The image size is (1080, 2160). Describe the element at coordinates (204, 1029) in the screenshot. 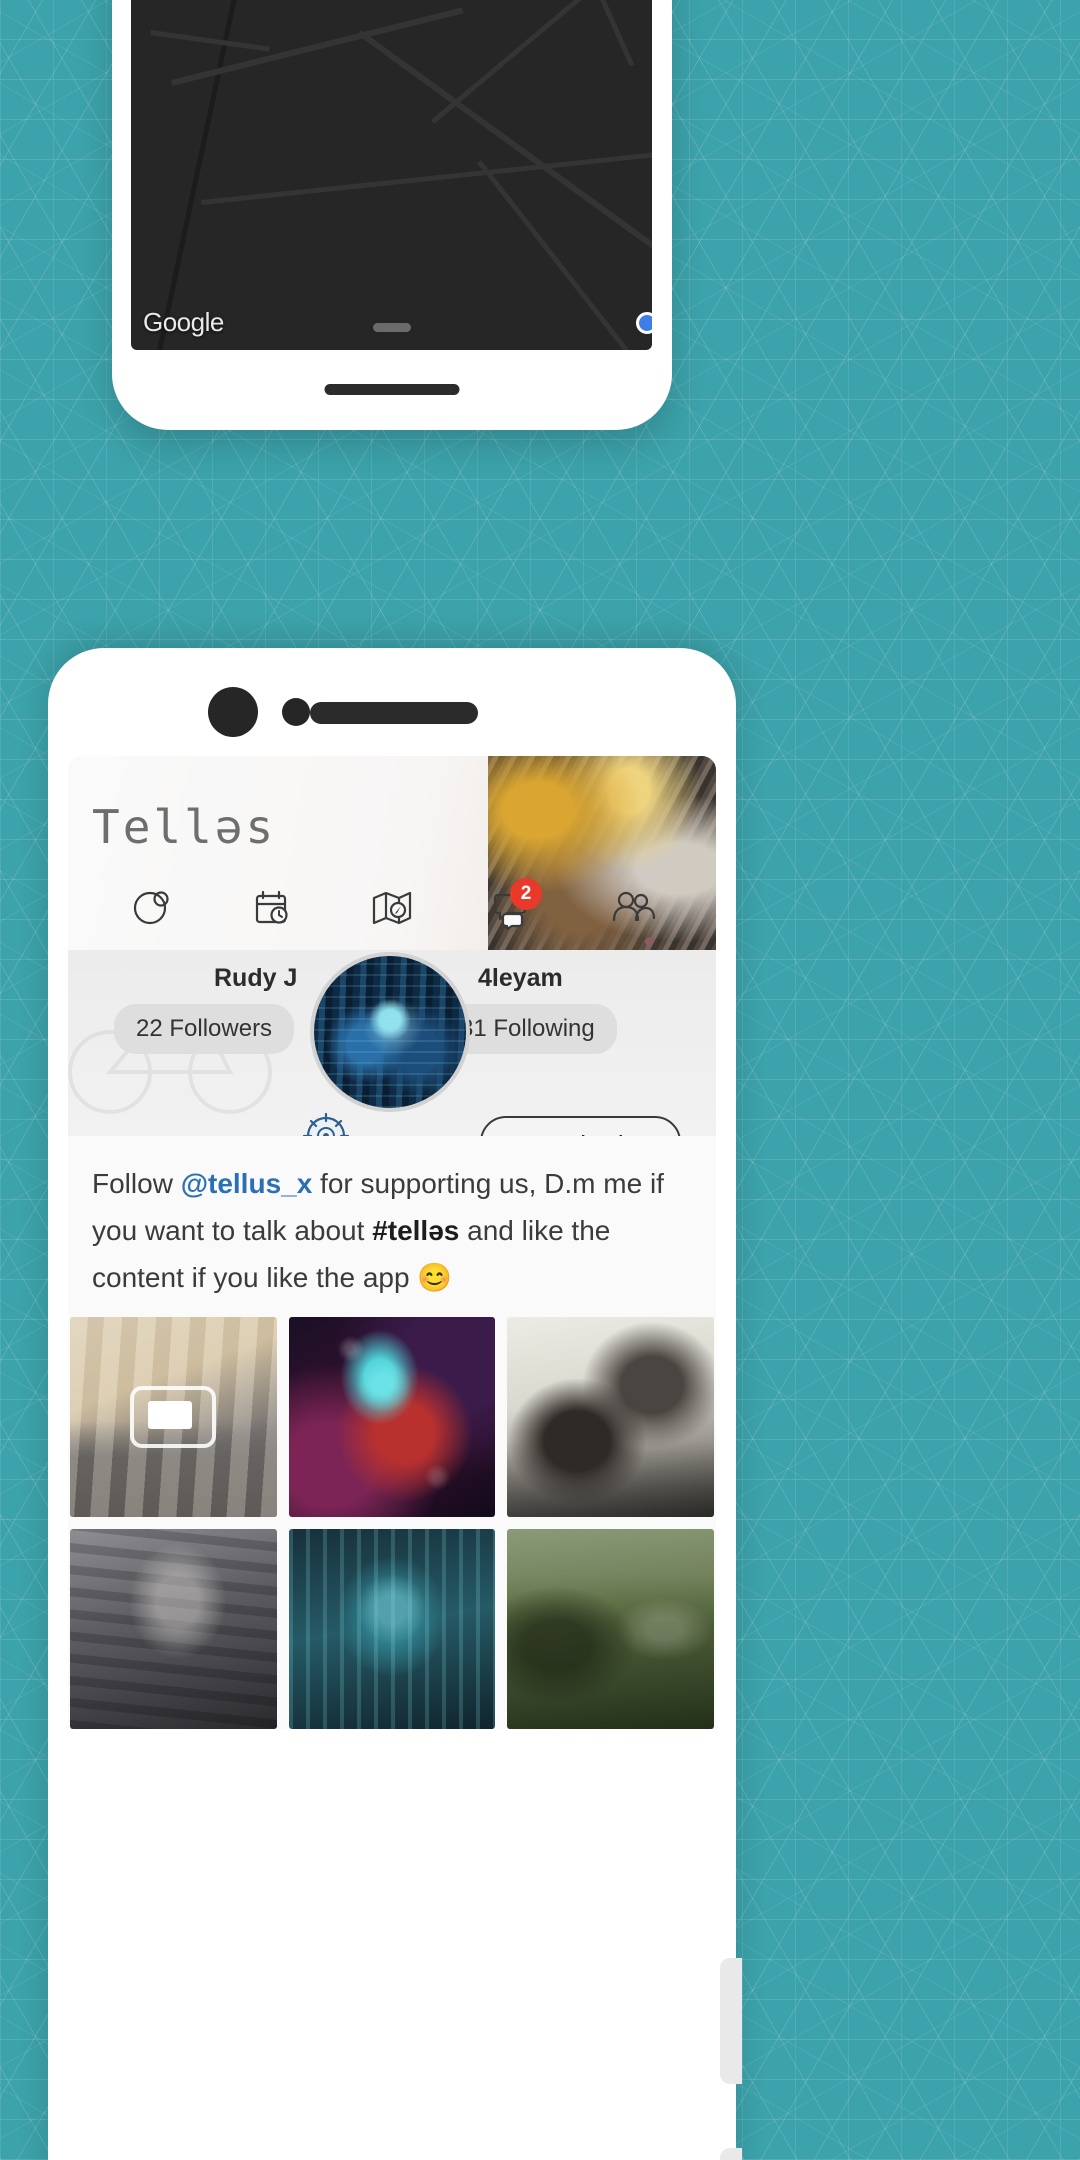

I see `followers-count: 22 Followers` at that location.